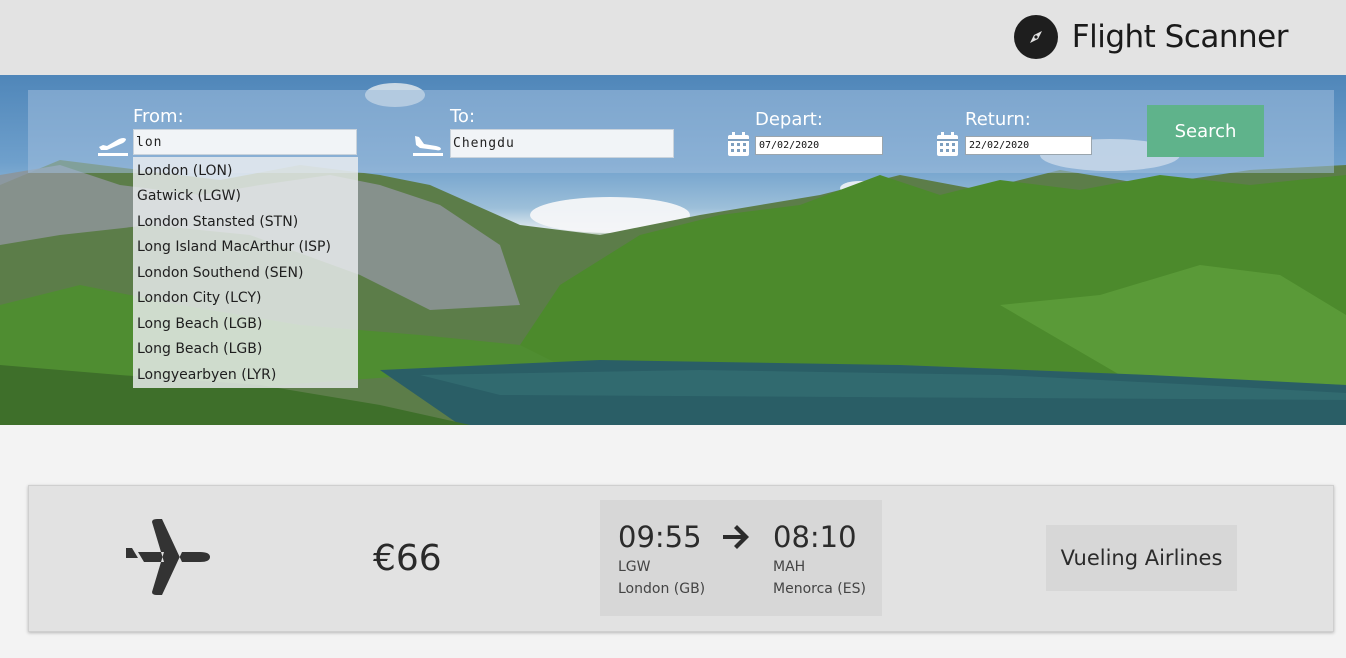  What do you see at coordinates (234, 247) in the screenshot?
I see `autocomplete-item: Long Island MacArthur (ISP)` at bounding box center [234, 247].